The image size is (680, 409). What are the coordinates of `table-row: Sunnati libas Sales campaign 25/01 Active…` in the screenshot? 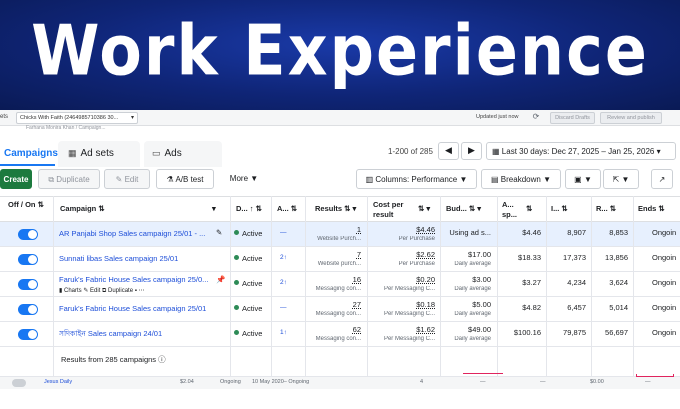 It's located at (340, 259).